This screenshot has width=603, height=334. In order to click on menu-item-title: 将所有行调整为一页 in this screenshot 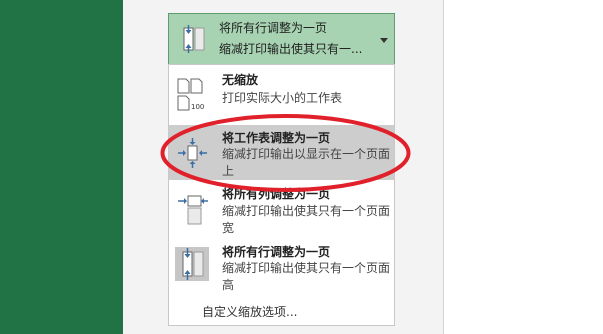, I will do `click(276, 252)`.